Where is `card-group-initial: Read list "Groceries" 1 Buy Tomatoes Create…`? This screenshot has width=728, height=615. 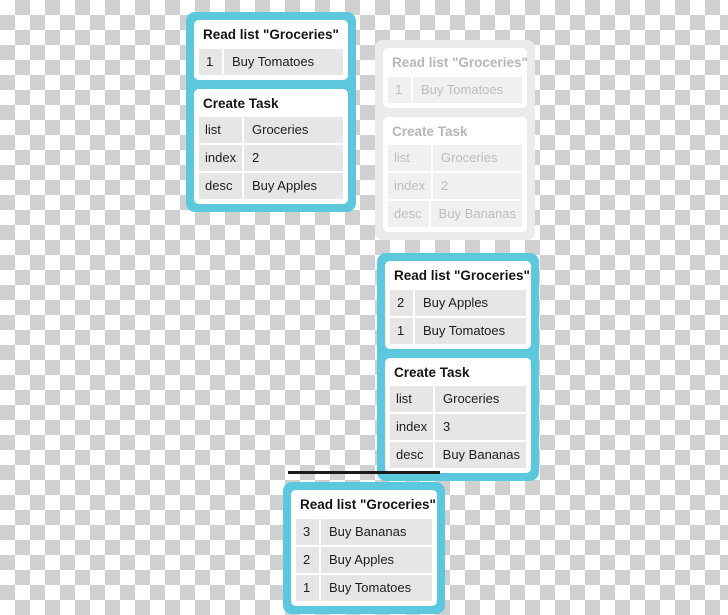
card-group-initial: Read list "Groceries" 1 Buy Tomatoes Create… is located at coordinates (271, 112).